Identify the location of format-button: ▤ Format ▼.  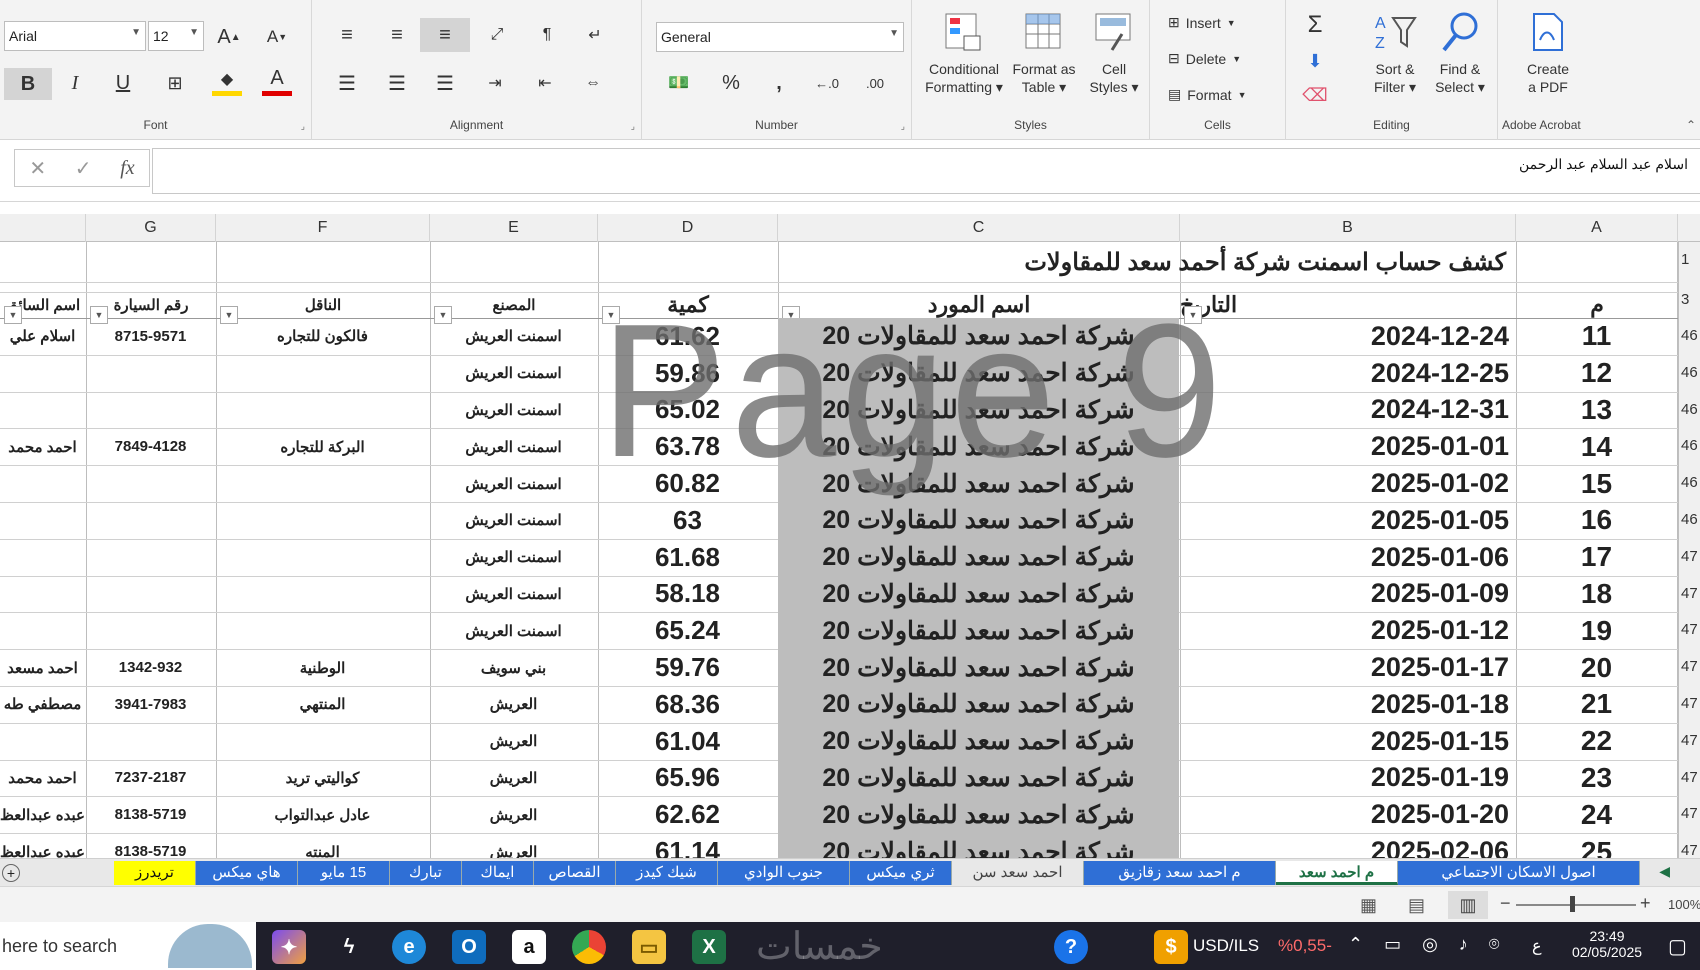
(1207, 94).